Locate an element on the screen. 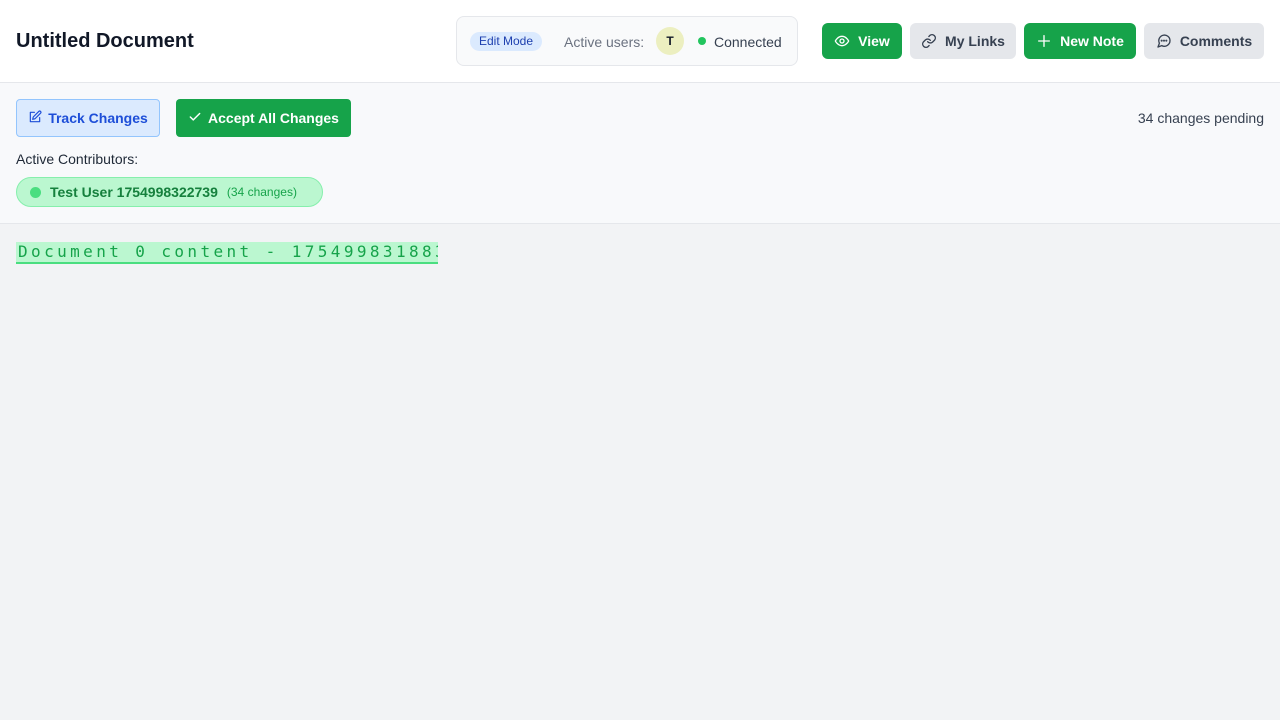 Image resolution: width=1280 pixels, height=720 pixels. eye-icon is located at coordinates (842, 41).